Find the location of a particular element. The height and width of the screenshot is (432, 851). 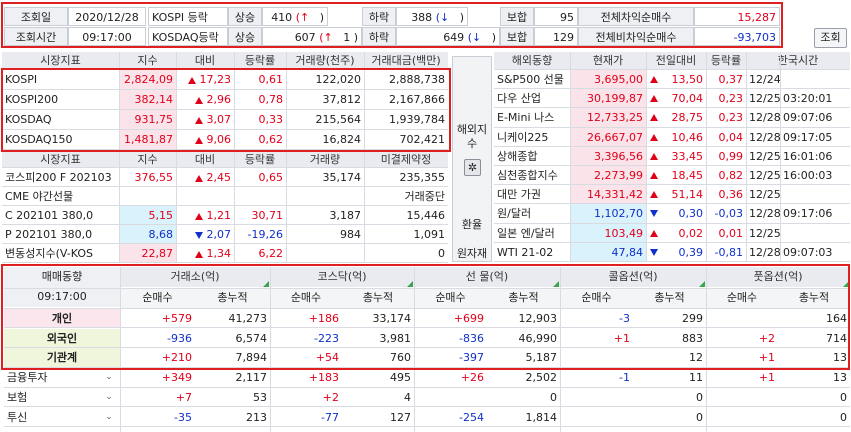

overseas-name: 다우 산업 is located at coordinates (519, 99).